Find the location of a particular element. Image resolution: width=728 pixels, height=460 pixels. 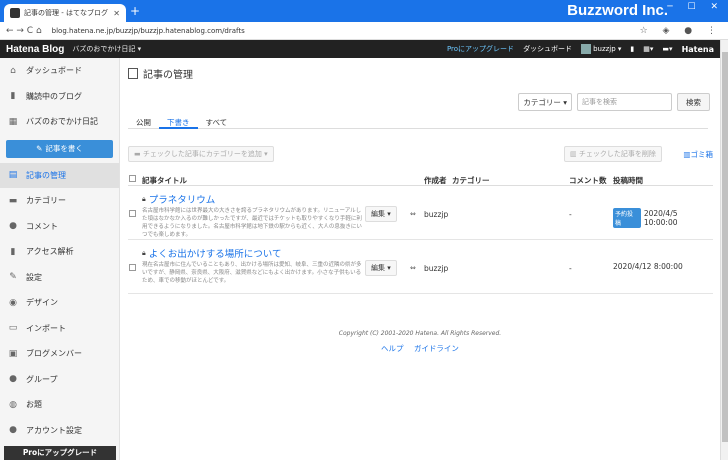

sidebar-item-label: バズのおでかけ日記 is located at coordinates (62, 122).